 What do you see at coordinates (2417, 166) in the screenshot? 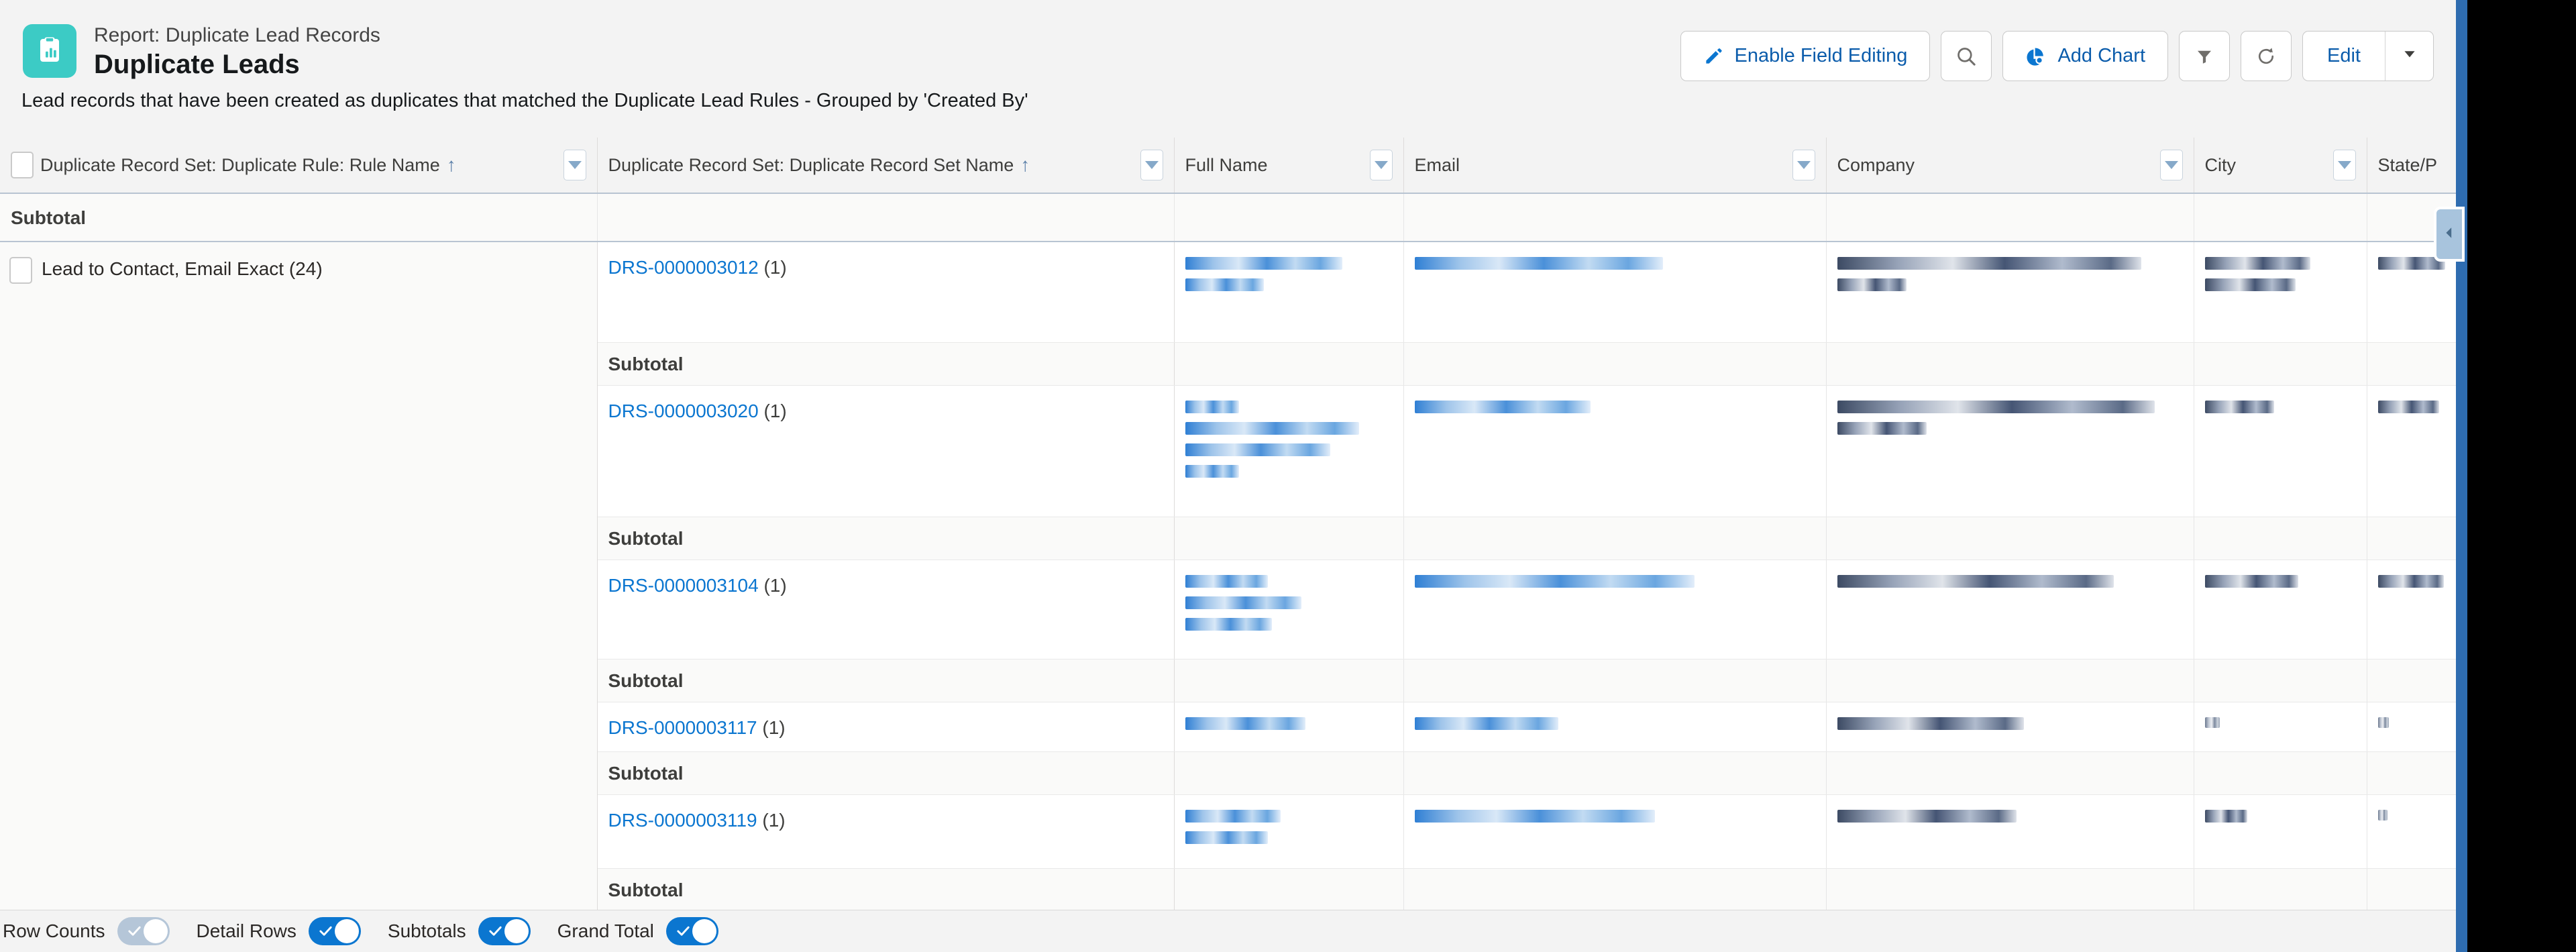
I see `column-header-state-province: State/P` at bounding box center [2417, 166].